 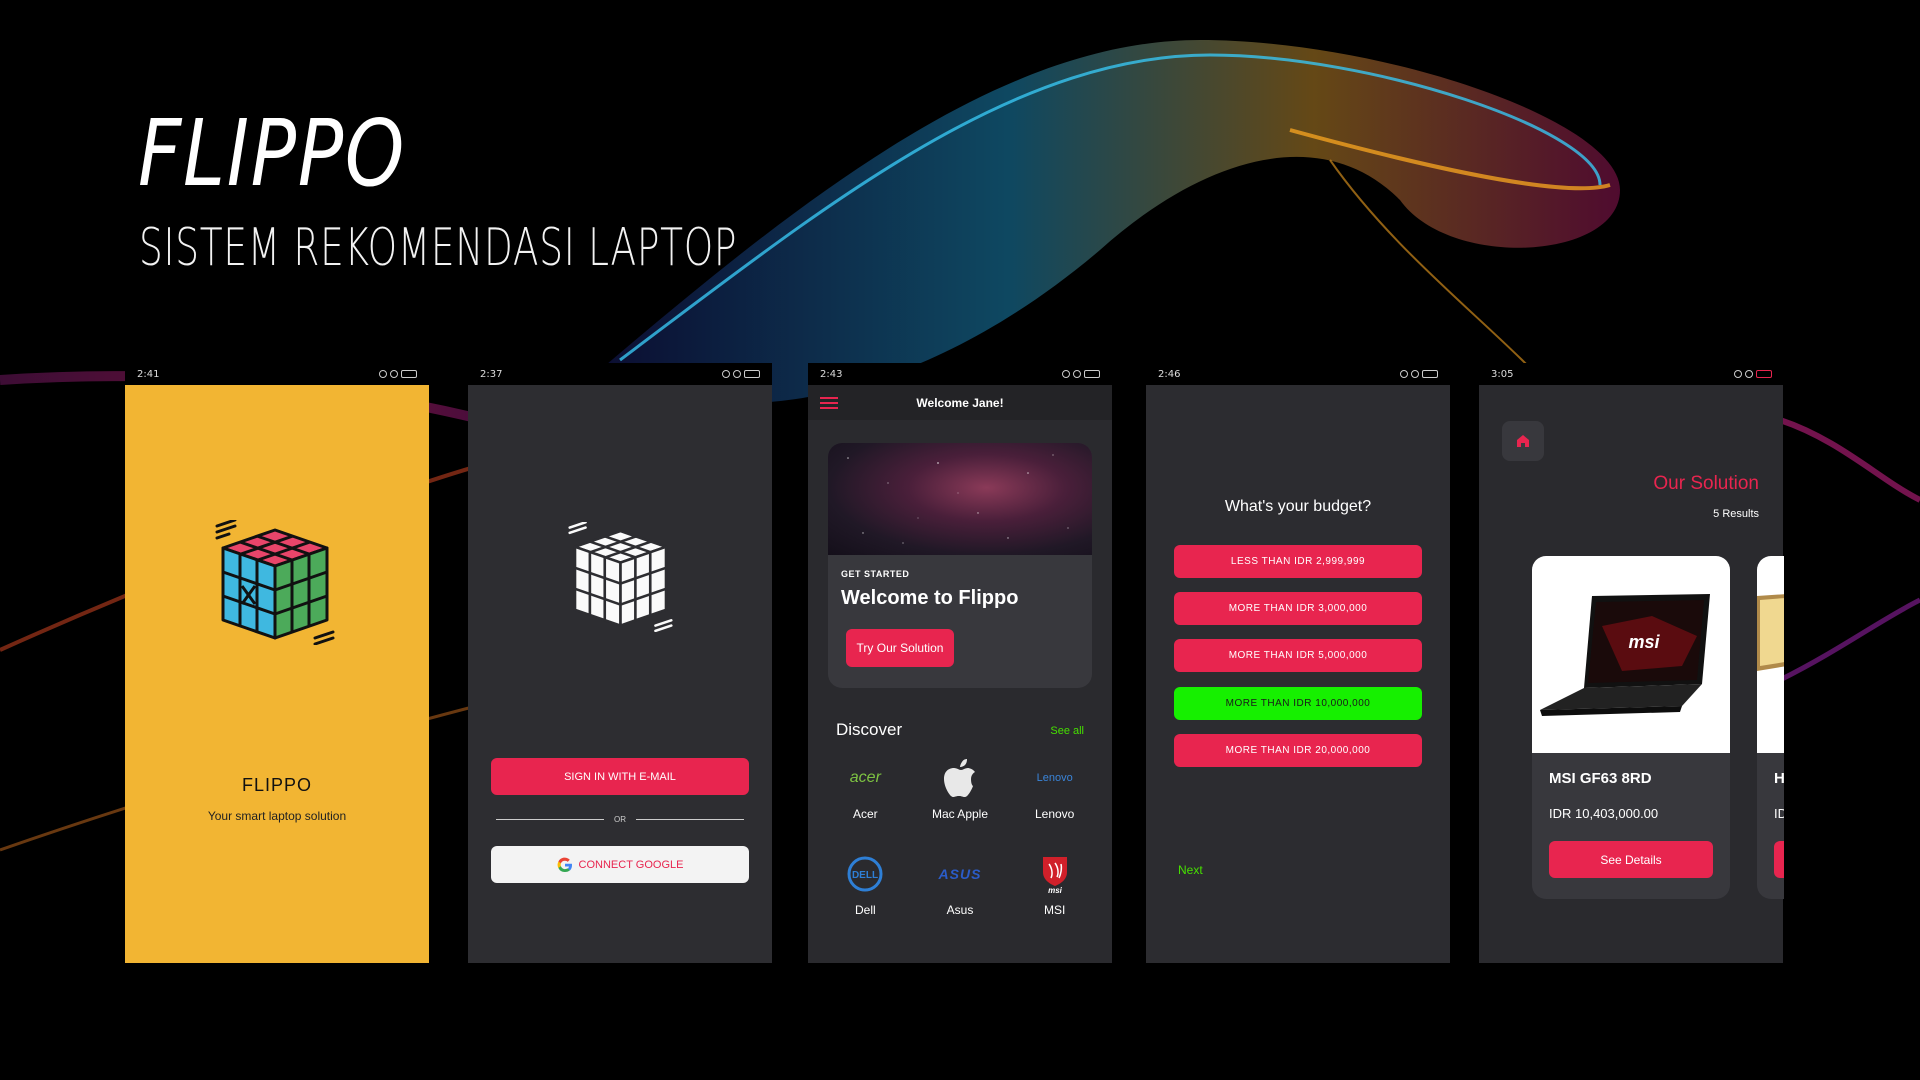 What do you see at coordinates (930, 598) in the screenshot?
I see `card-title: Welcome to Flippo` at bounding box center [930, 598].